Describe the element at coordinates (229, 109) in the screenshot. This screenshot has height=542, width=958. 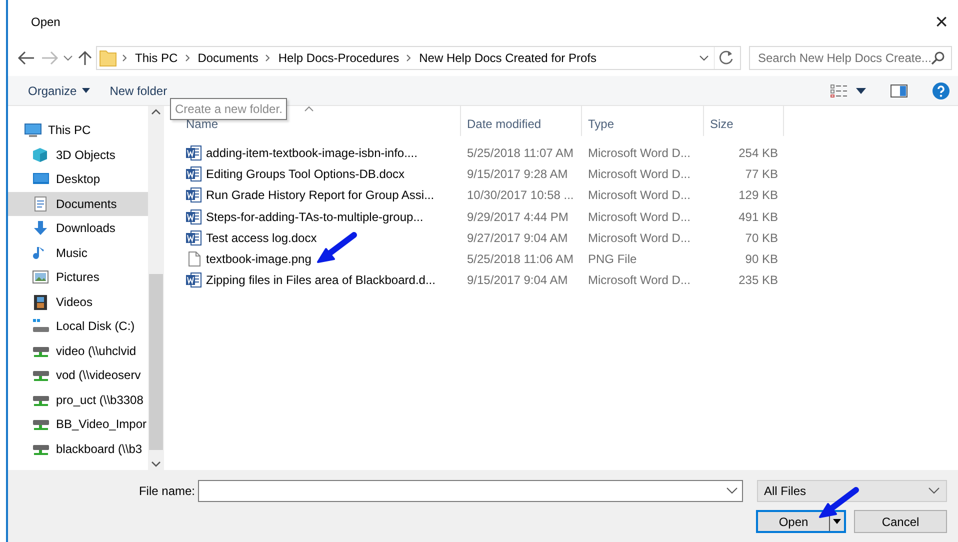
I see `tooltip: Create a new folder.` at that location.